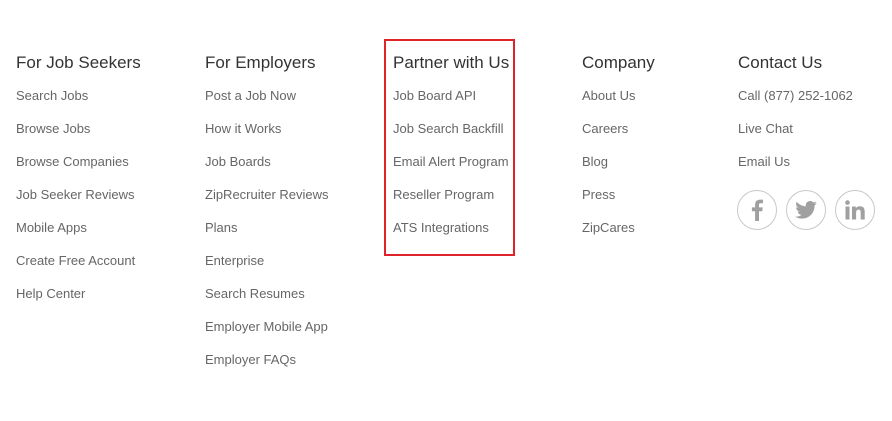  Describe the element at coordinates (598, 194) in the screenshot. I see `link-press: Press` at that location.